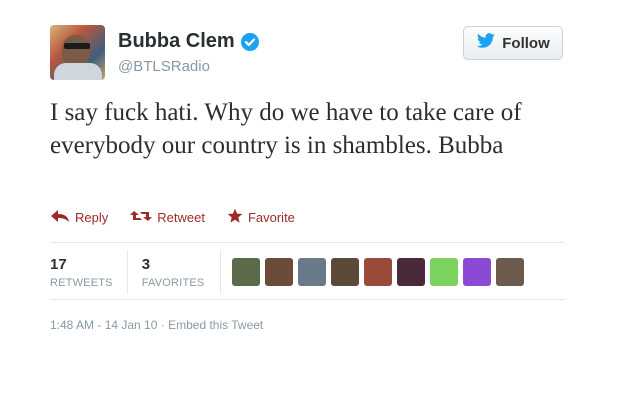  Describe the element at coordinates (235, 217) in the screenshot. I see `star-icon` at that location.